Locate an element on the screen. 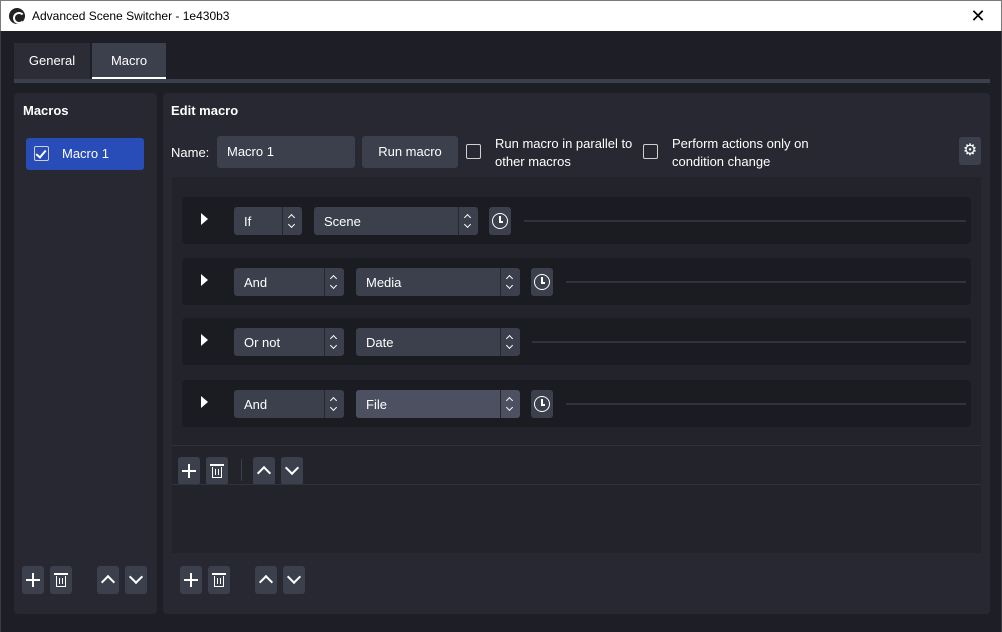 The image size is (1002, 632). condition-row: Or not Date is located at coordinates (576, 341).